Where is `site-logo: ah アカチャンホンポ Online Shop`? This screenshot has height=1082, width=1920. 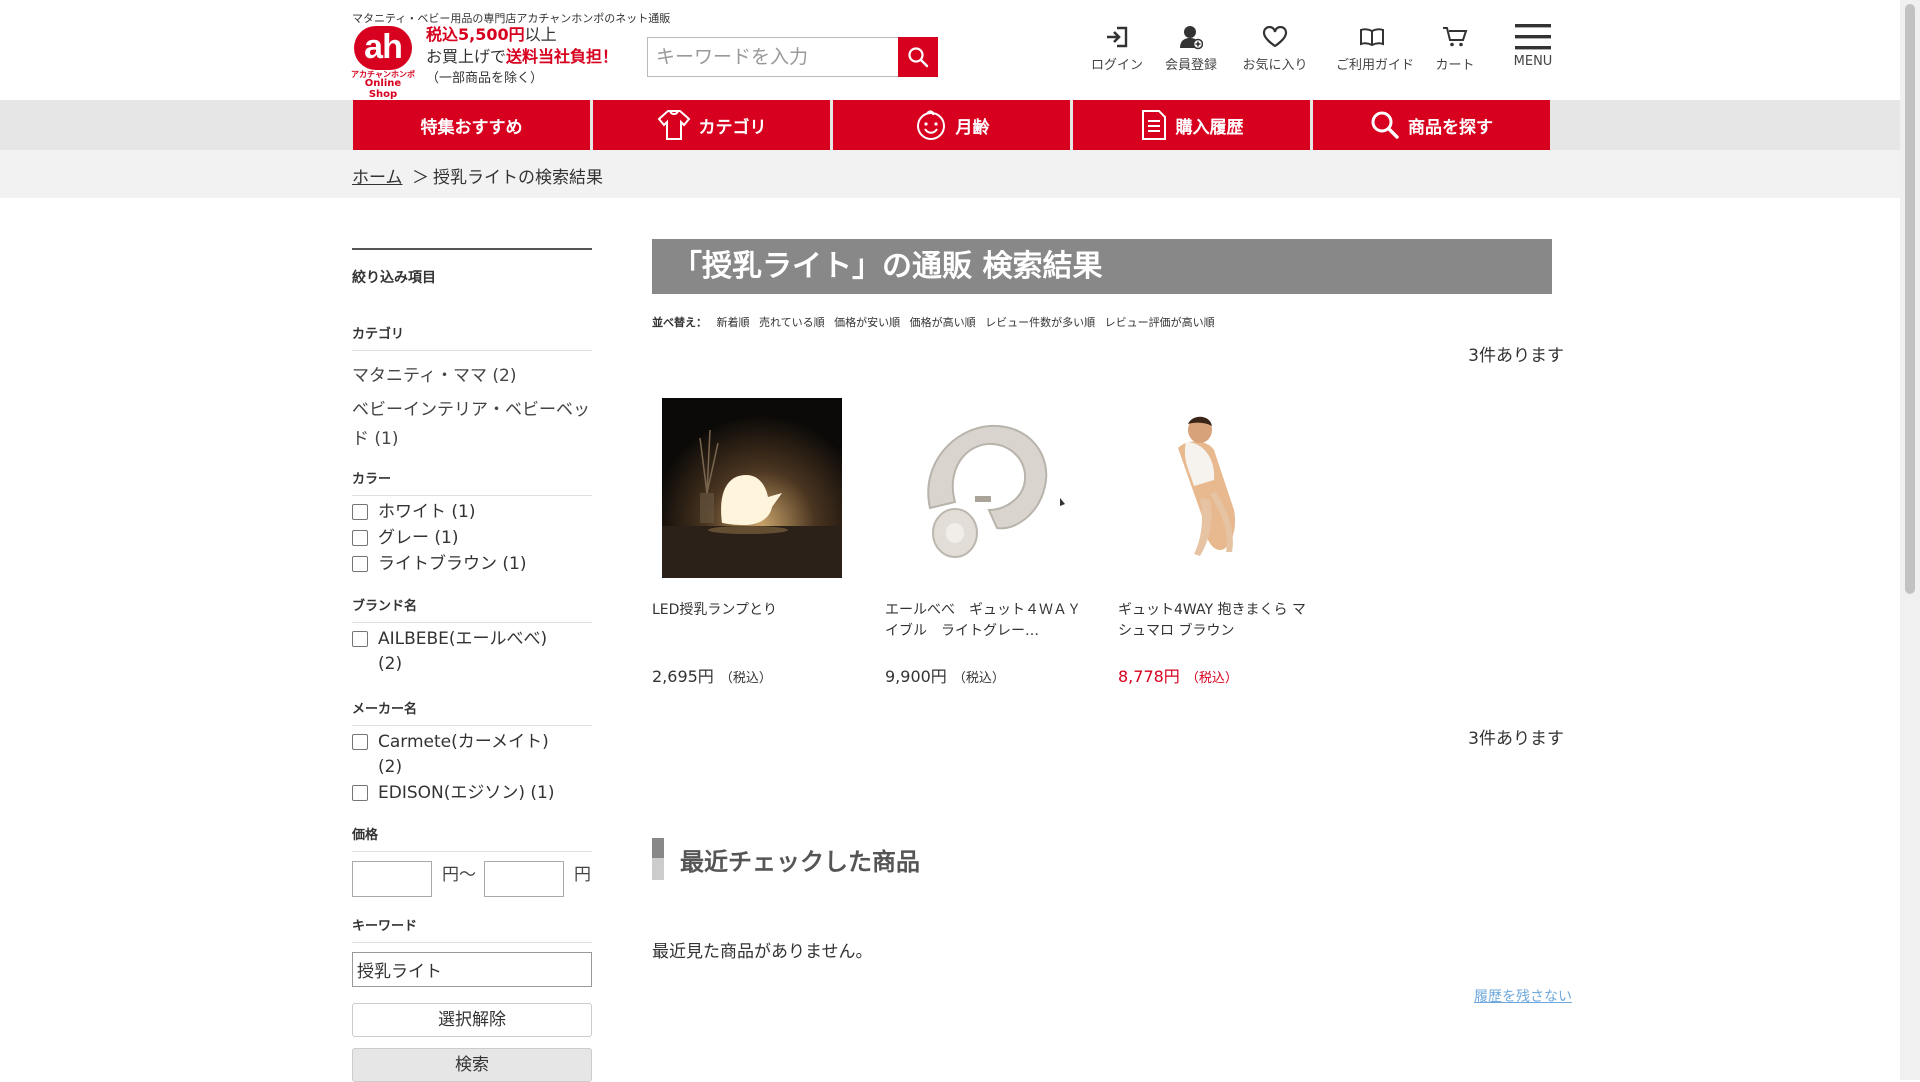
site-logo: ah アカチャンホンポ Online Shop is located at coordinates (383, 63).